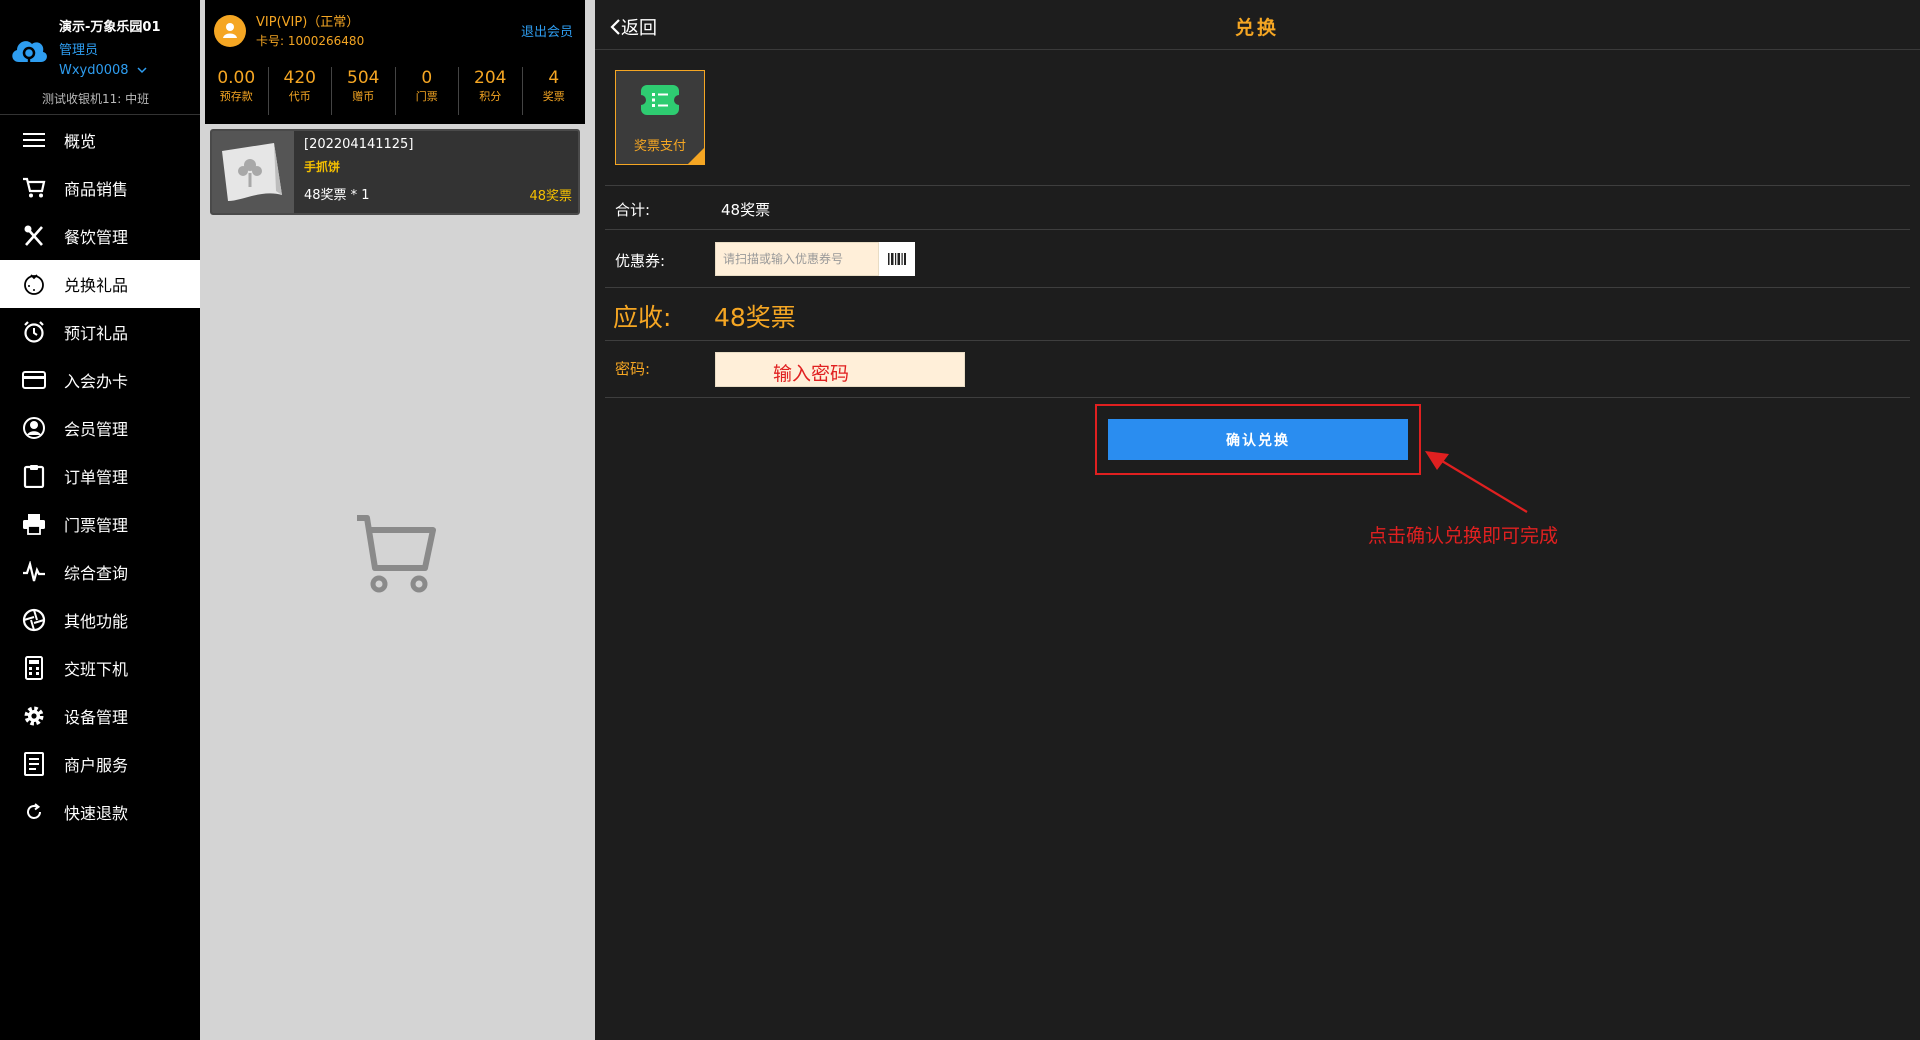 Image resolution: width=1920 pixels, height=1040 pixels. I want to click on stat-lottery-tickets: 4 奖票, so click(553, 91).